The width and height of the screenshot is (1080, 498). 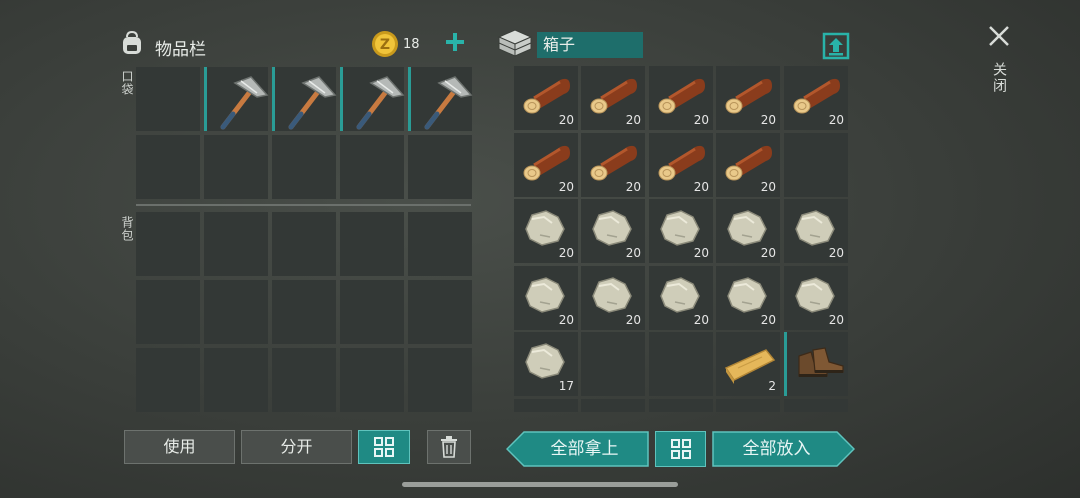 What do you see at coordinates (449, 447) in the screenshot?
I see `trash-button` at bounding box center [449, 447].